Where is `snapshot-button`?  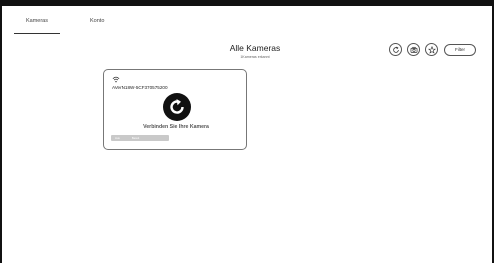 snapshot-button is located at coordinates (413, 49).